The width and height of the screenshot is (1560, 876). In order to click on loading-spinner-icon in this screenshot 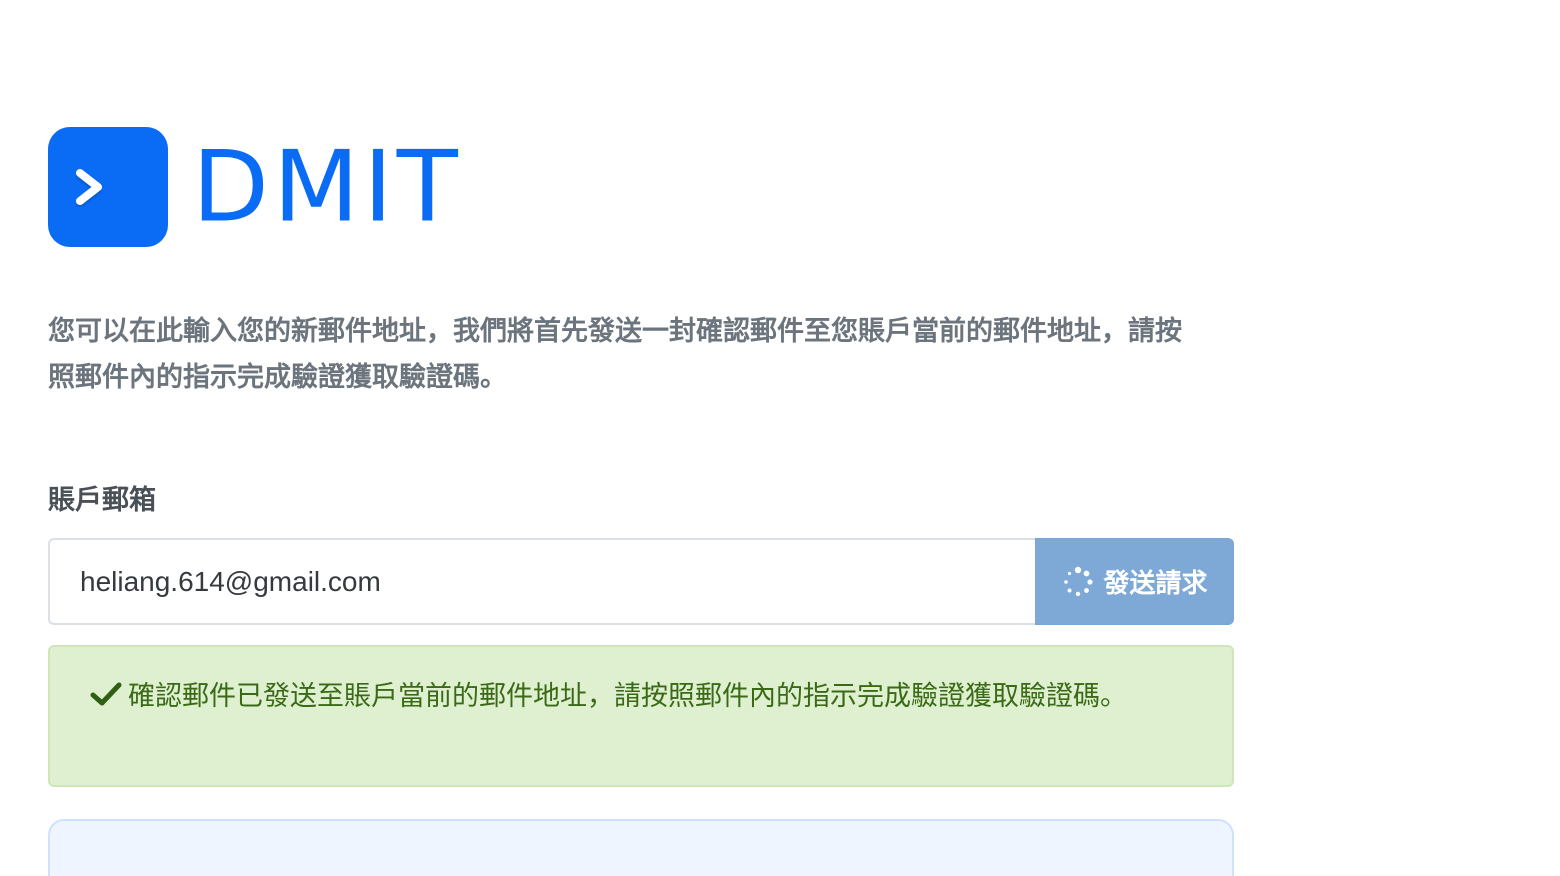, I will do `click(1079, 581)`.